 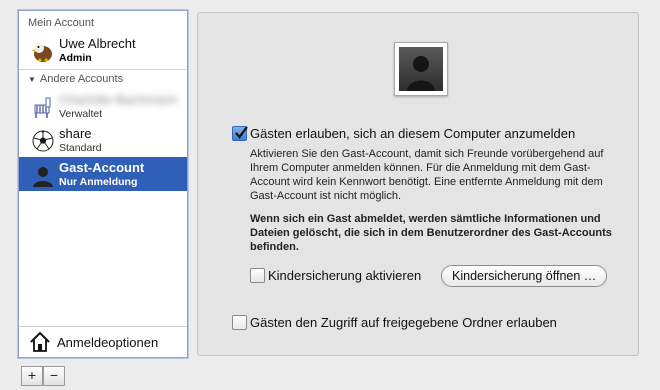 I want to click on shared-folders-checkbox, so click(x=239, y=322).